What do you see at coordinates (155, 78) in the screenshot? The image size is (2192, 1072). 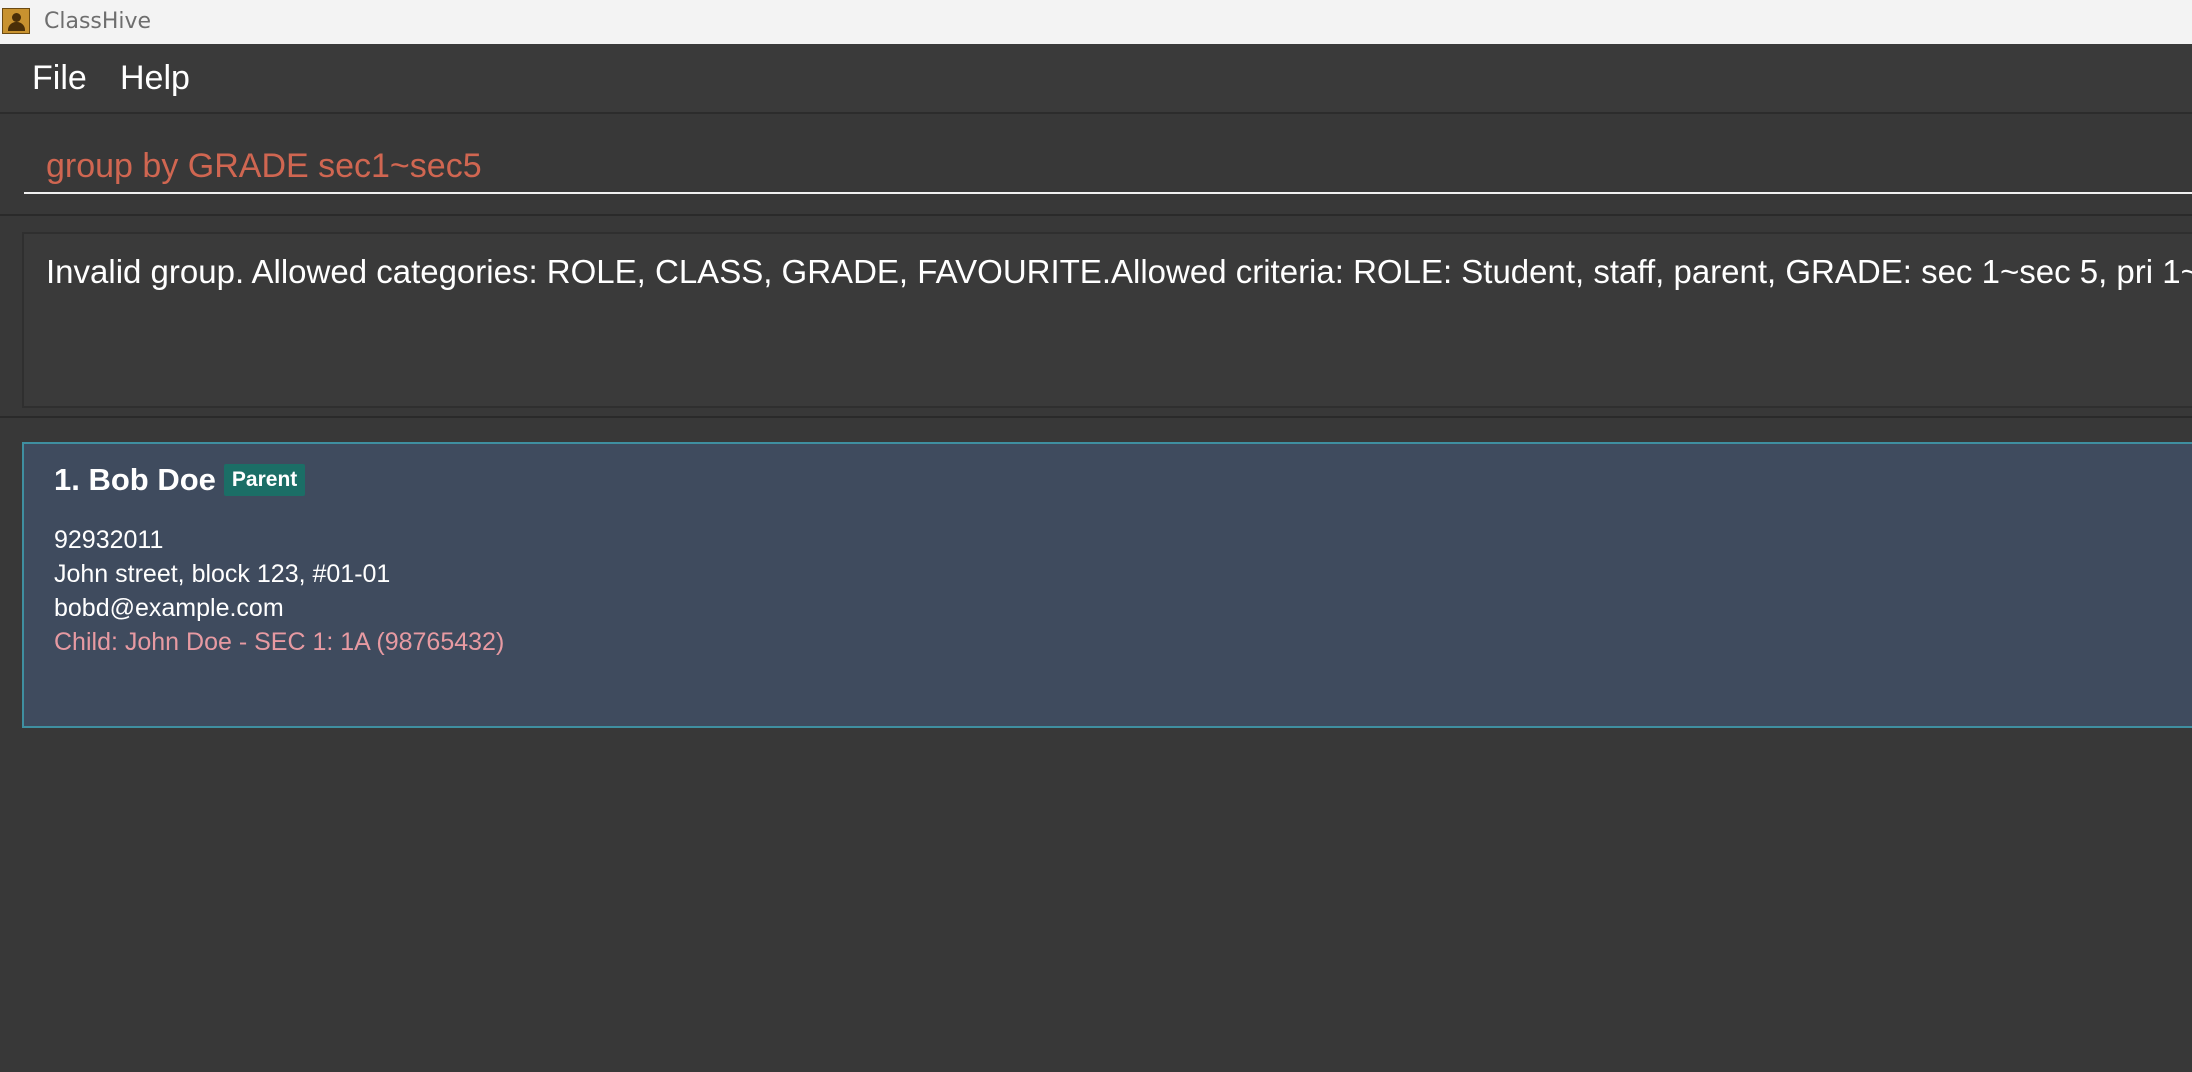 I see `menu-help: Help` at bounding box center [155, 78].